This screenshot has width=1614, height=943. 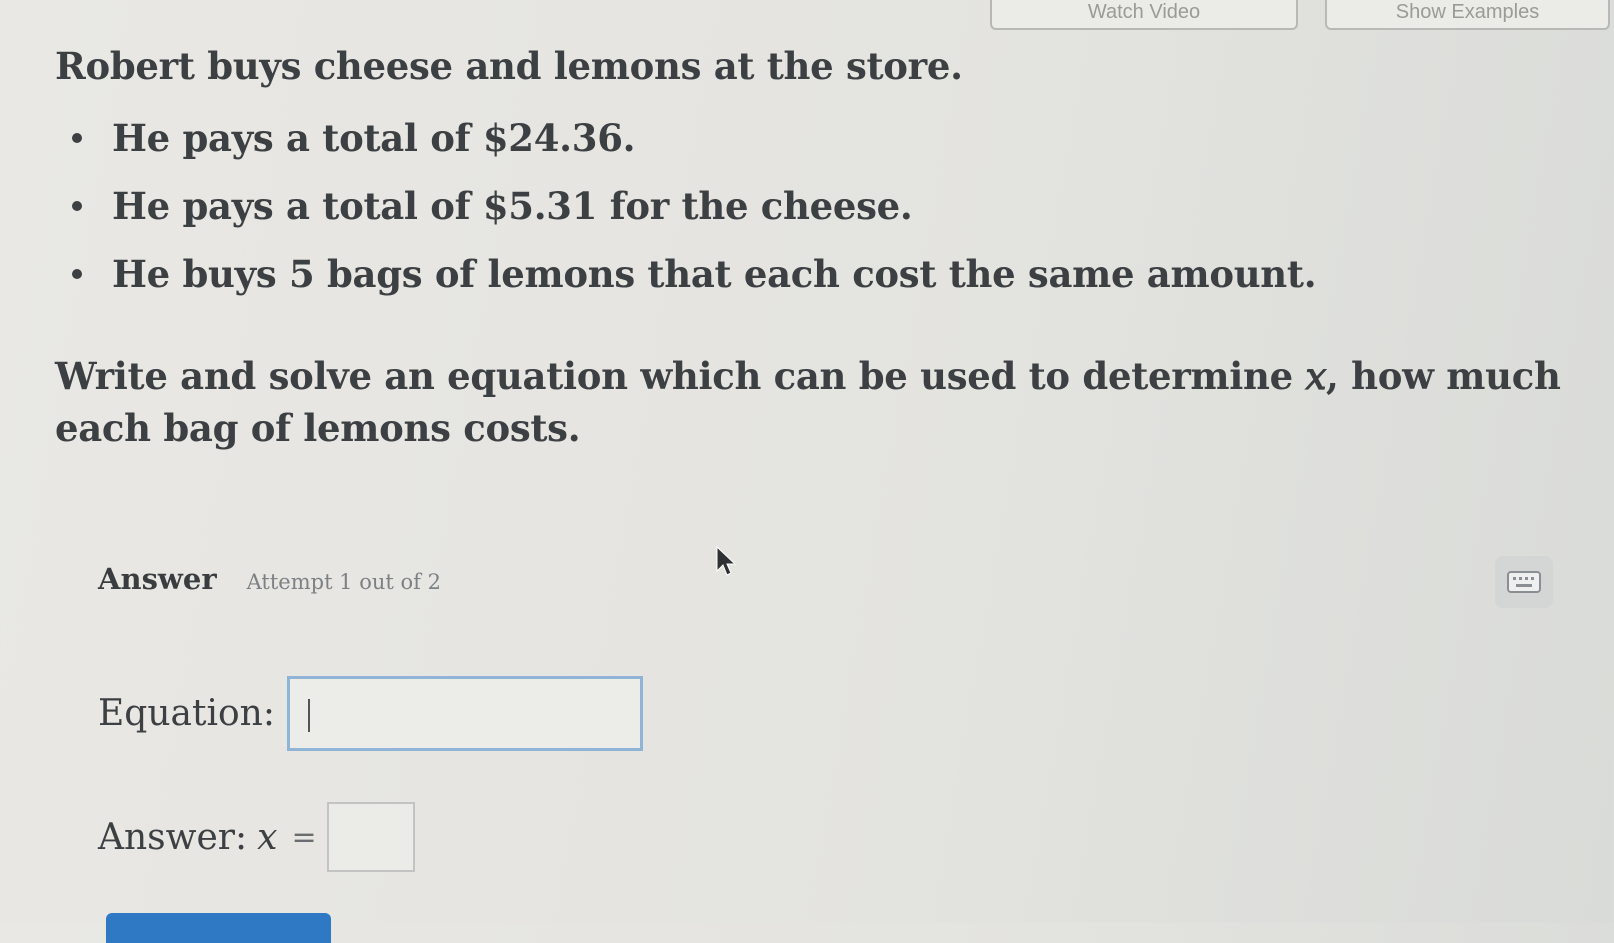 I want to click on text-cursor, so click(x=308, y=715).